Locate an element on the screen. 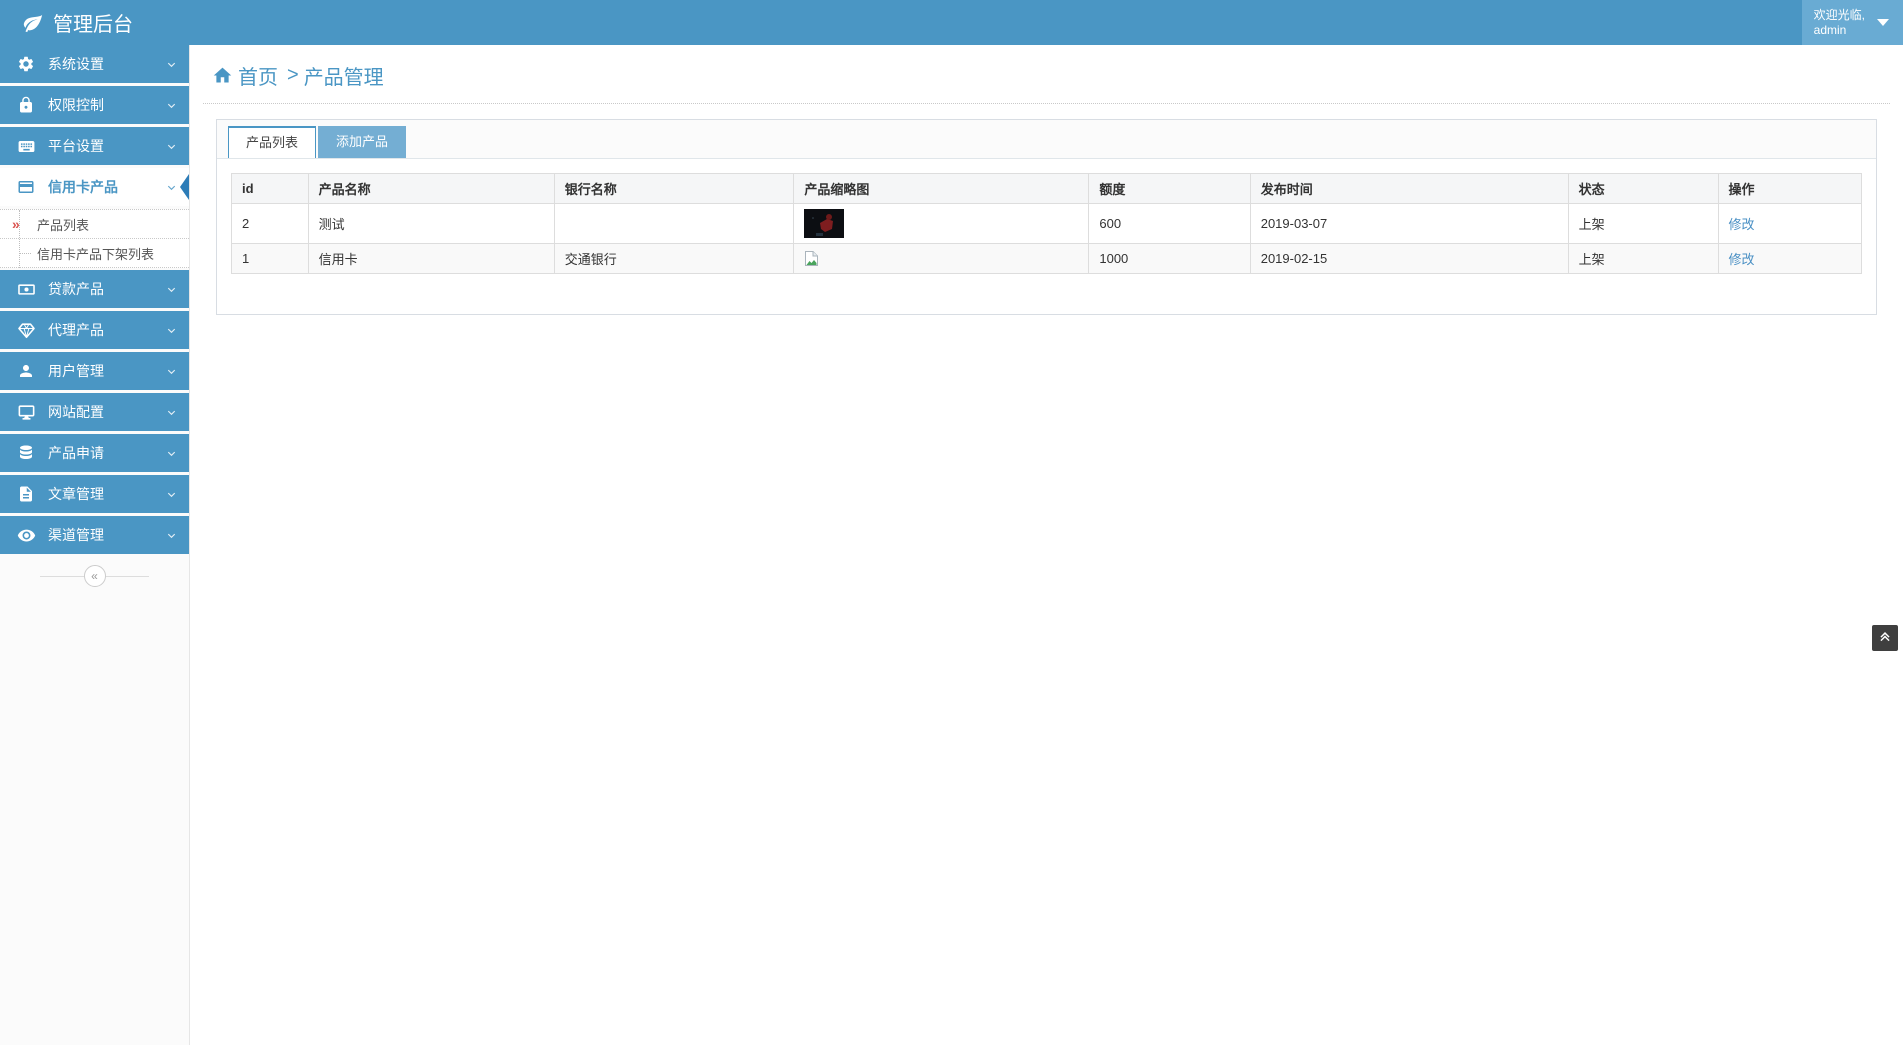  user-menu: 欢迎光临, admin is located at coordinates (1852, 22).